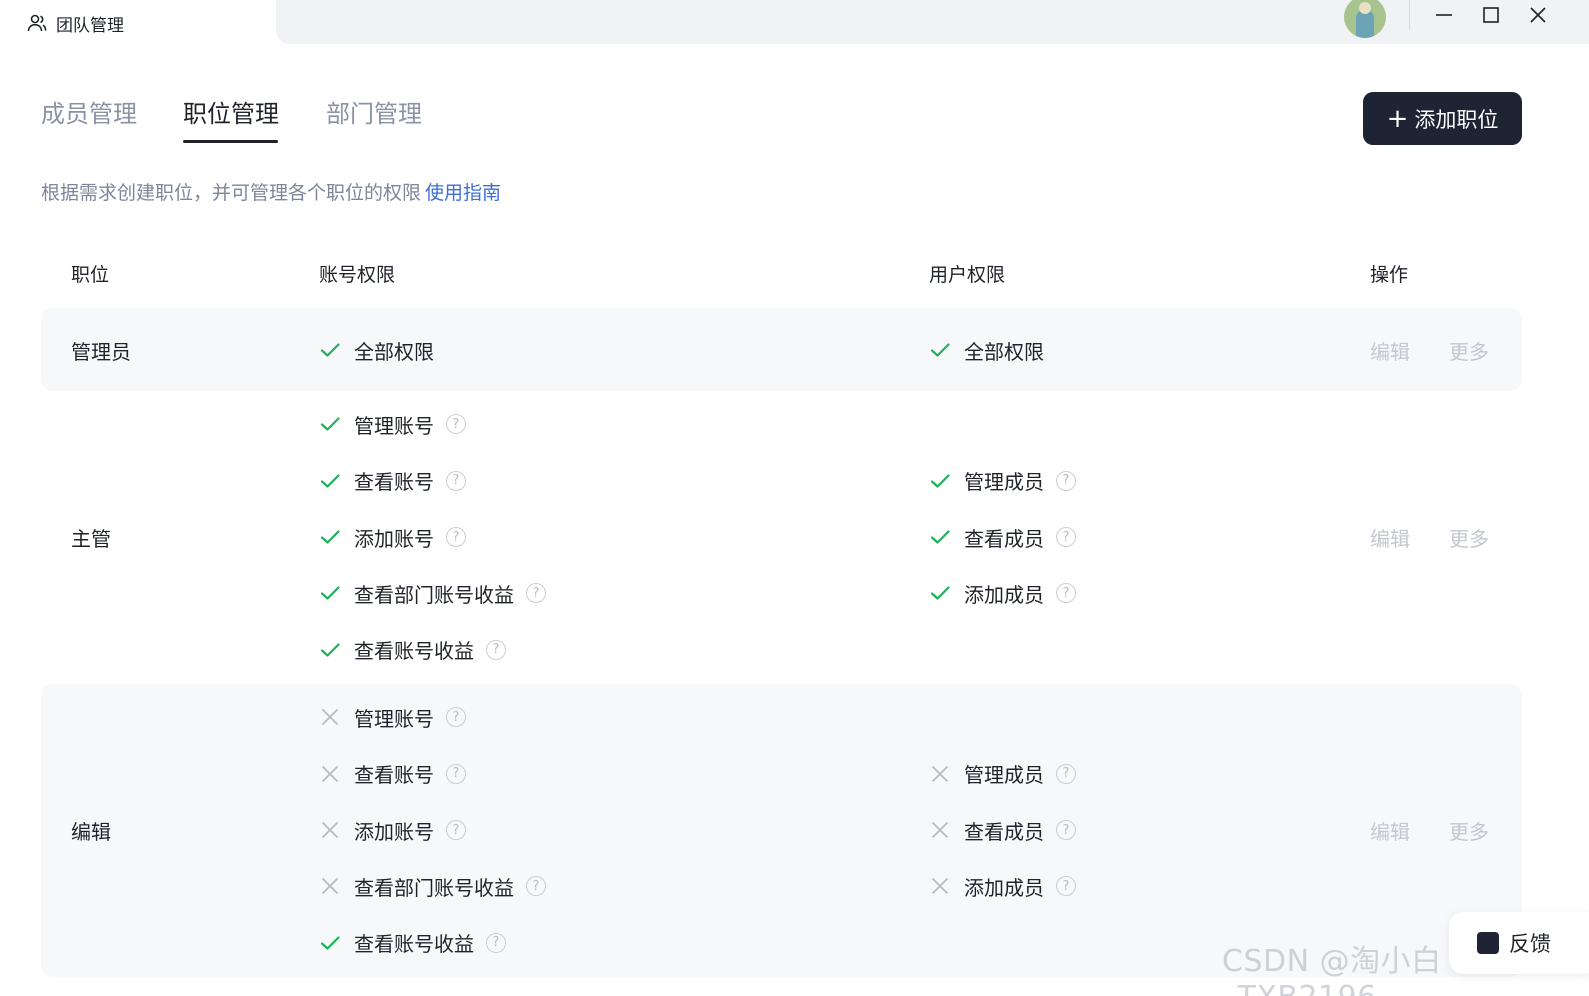 This screenshot has width=1589, height=996. I want to click on tab-strip, so click(932, 22).